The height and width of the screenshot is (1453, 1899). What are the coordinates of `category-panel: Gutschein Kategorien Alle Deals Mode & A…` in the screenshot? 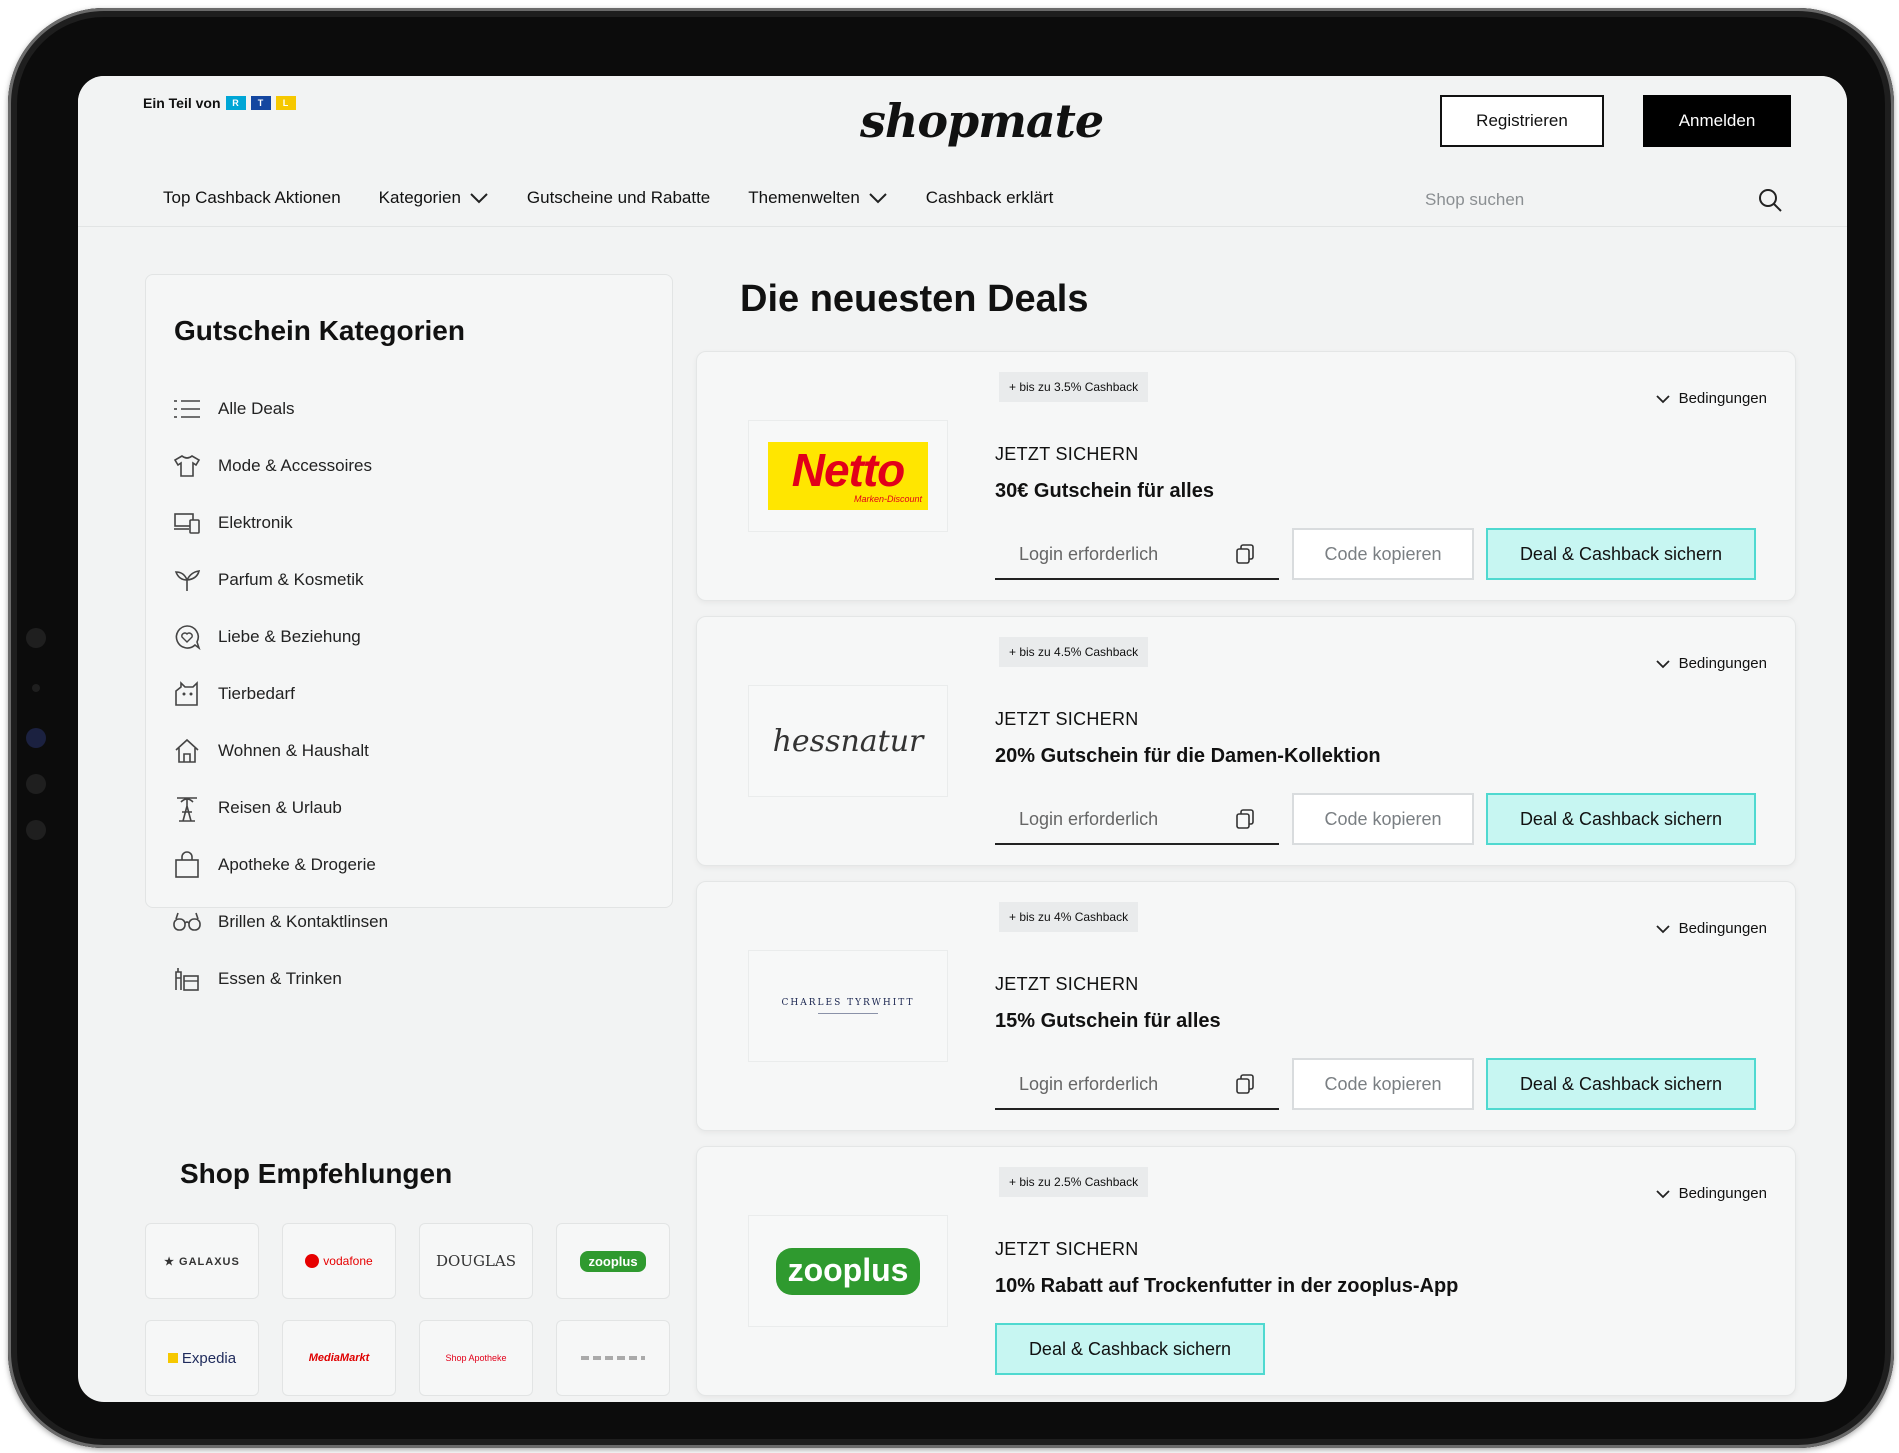 It's located at (409, 632).